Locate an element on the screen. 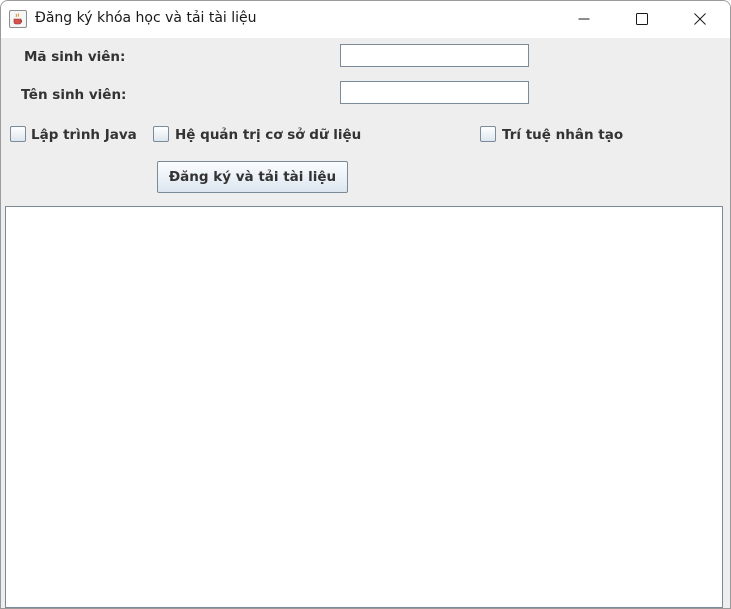 The height and width of the screenshot is (609, 731). course-database-checkbox is located at coordinates (161, 134).